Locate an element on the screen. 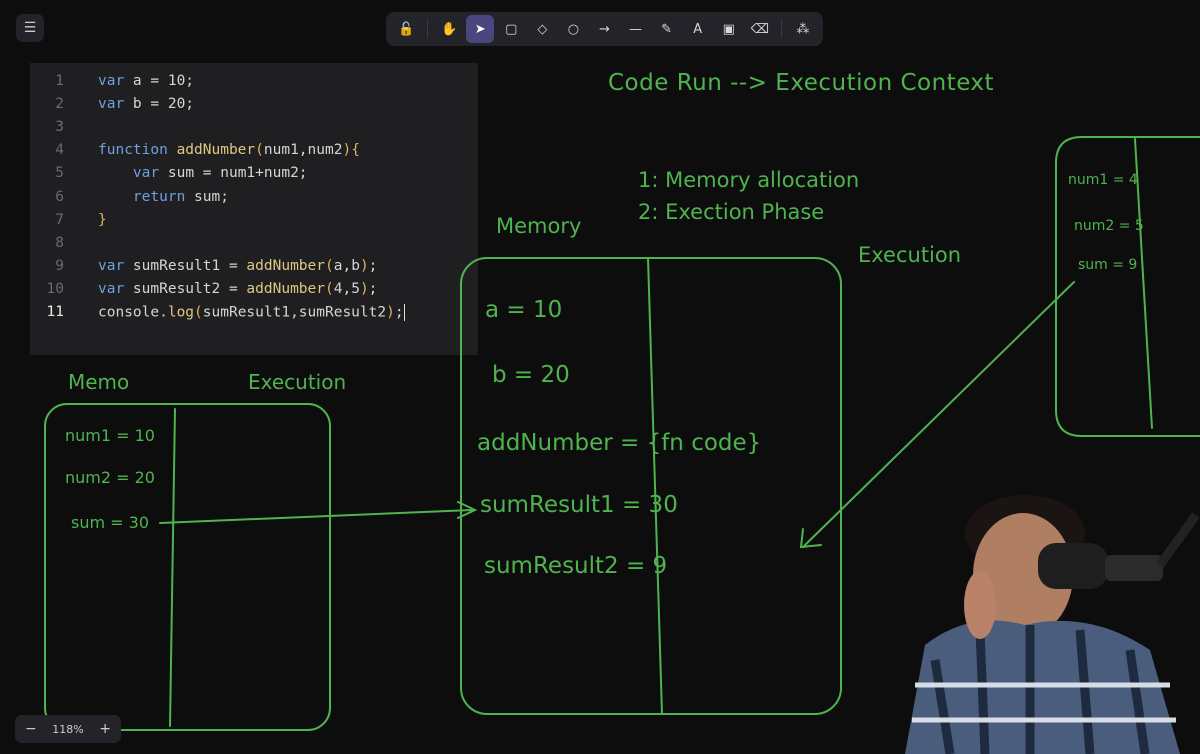 The height and width of the screenshot is (754, 1200). zoom-level: 118% is located at coordinates (67, 729).